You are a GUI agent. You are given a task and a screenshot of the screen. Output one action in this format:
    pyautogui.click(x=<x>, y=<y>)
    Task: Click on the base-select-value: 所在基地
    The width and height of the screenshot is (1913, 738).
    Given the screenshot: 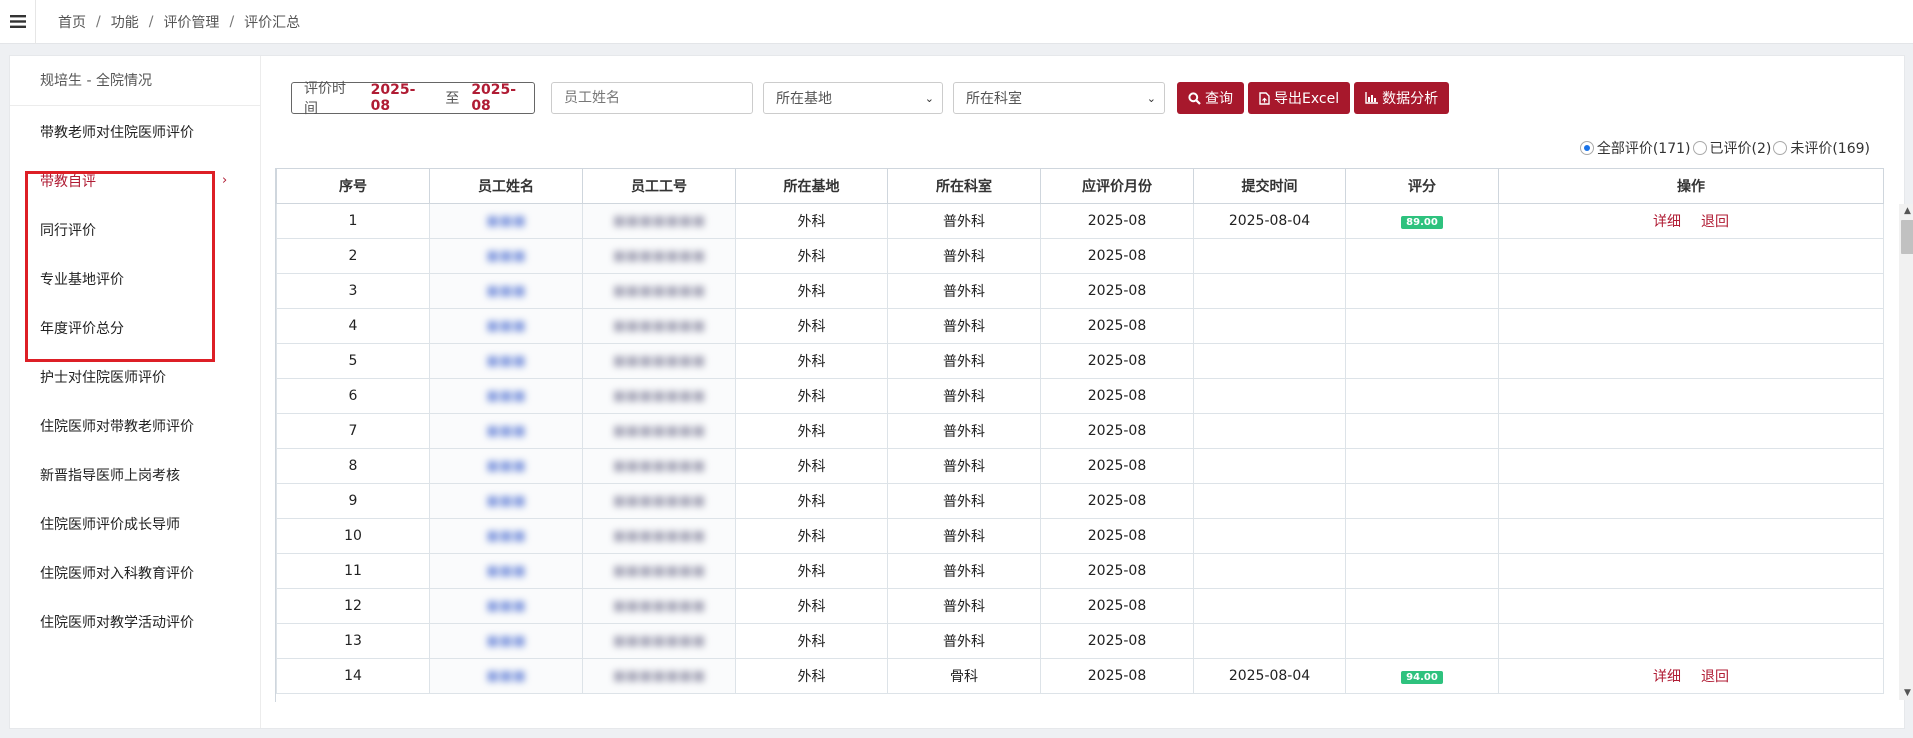 What is the action you would take?
    pyautogui.click(x=804, y=99)
    